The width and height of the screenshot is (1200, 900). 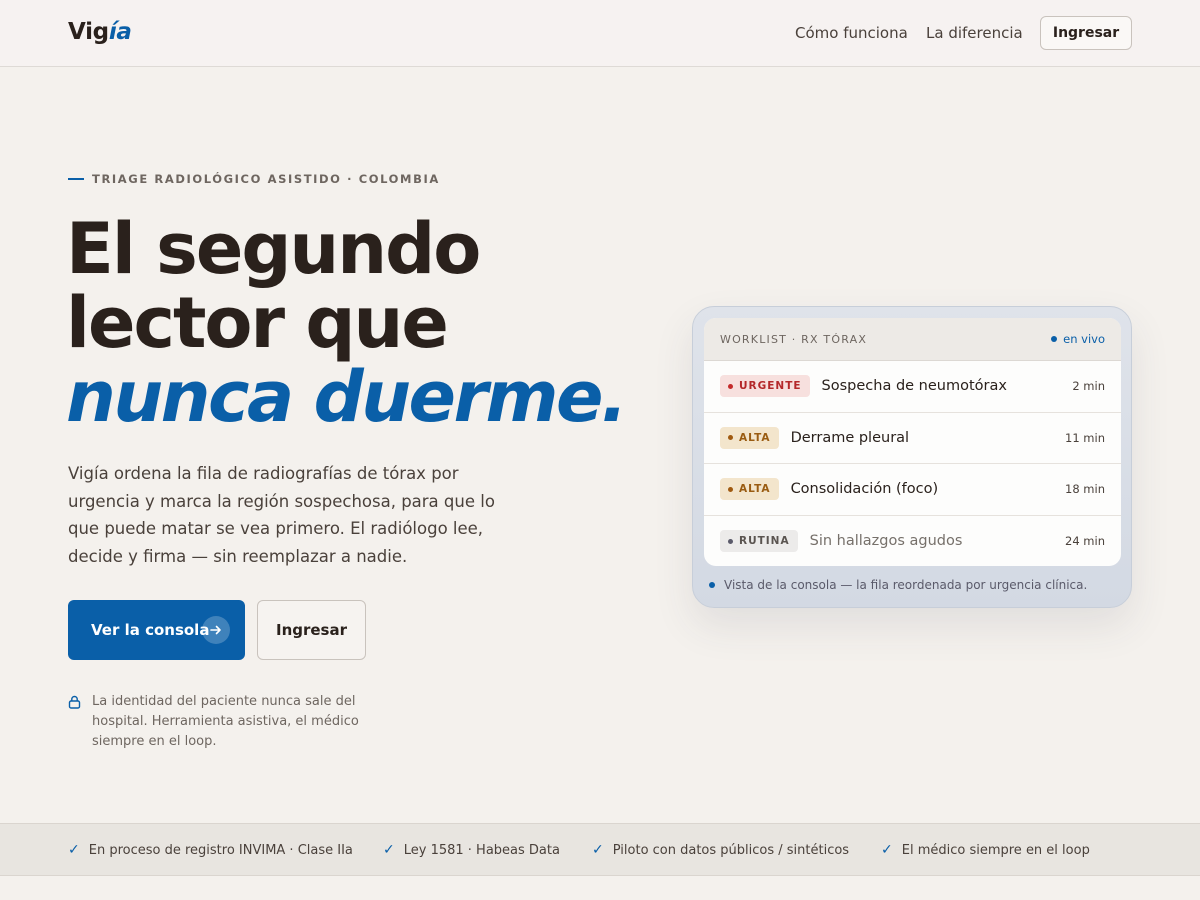 What do you see at coordinates (912, 339) in the screenshot?
I see `worklist-header: WORKLIST · RX TÓRAX en vivo` at bounding box center [912, 339].